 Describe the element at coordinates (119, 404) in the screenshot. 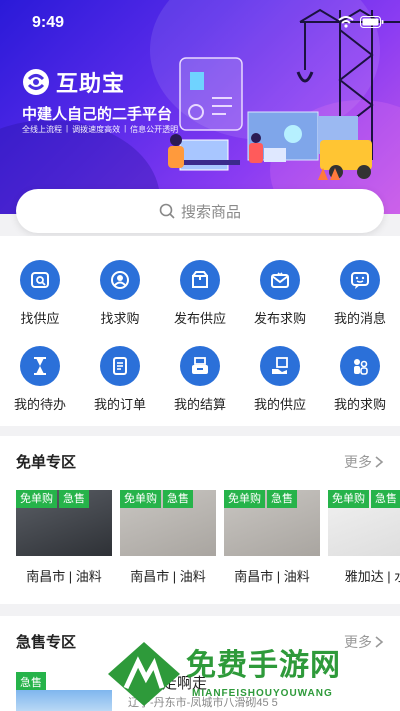

I see `menu-label: 我的订单` at that location.